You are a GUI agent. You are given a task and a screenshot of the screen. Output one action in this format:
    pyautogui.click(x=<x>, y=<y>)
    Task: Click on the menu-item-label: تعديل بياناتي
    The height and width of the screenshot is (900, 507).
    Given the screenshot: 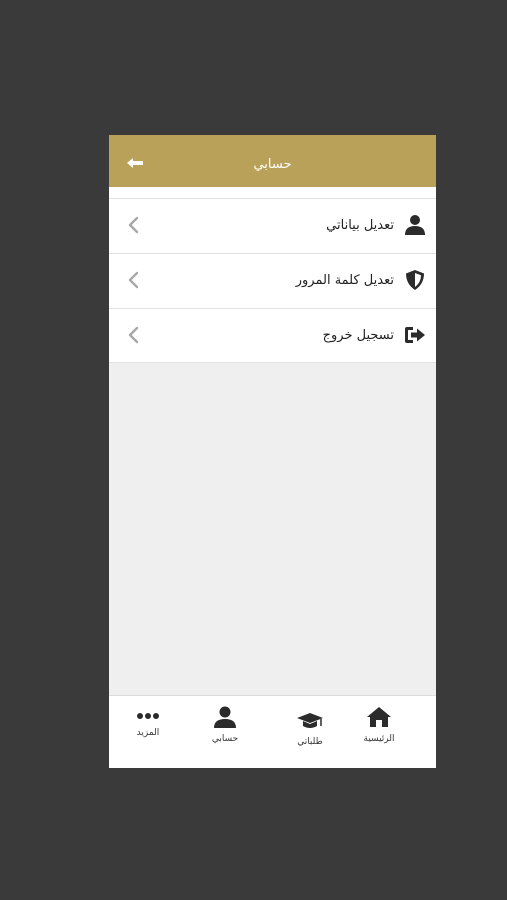 What is the action you would take?
    pyautogui.click(x=360, y=225)
    